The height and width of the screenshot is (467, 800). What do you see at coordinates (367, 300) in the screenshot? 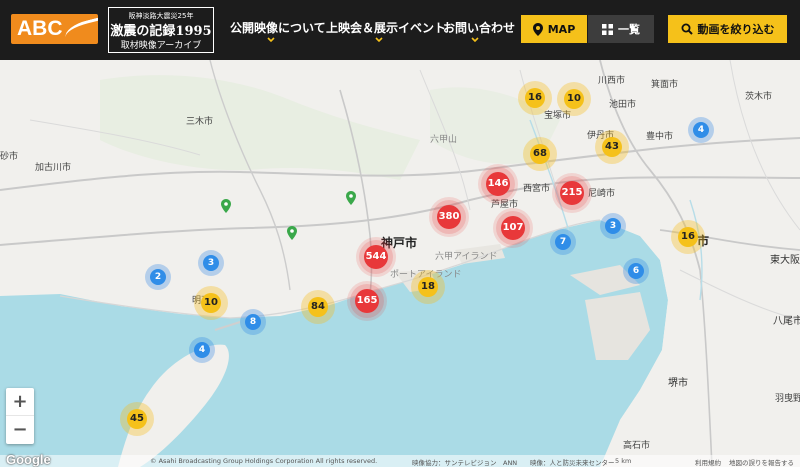
I see `cluster-count: 165` at bounding box center [367, 300].